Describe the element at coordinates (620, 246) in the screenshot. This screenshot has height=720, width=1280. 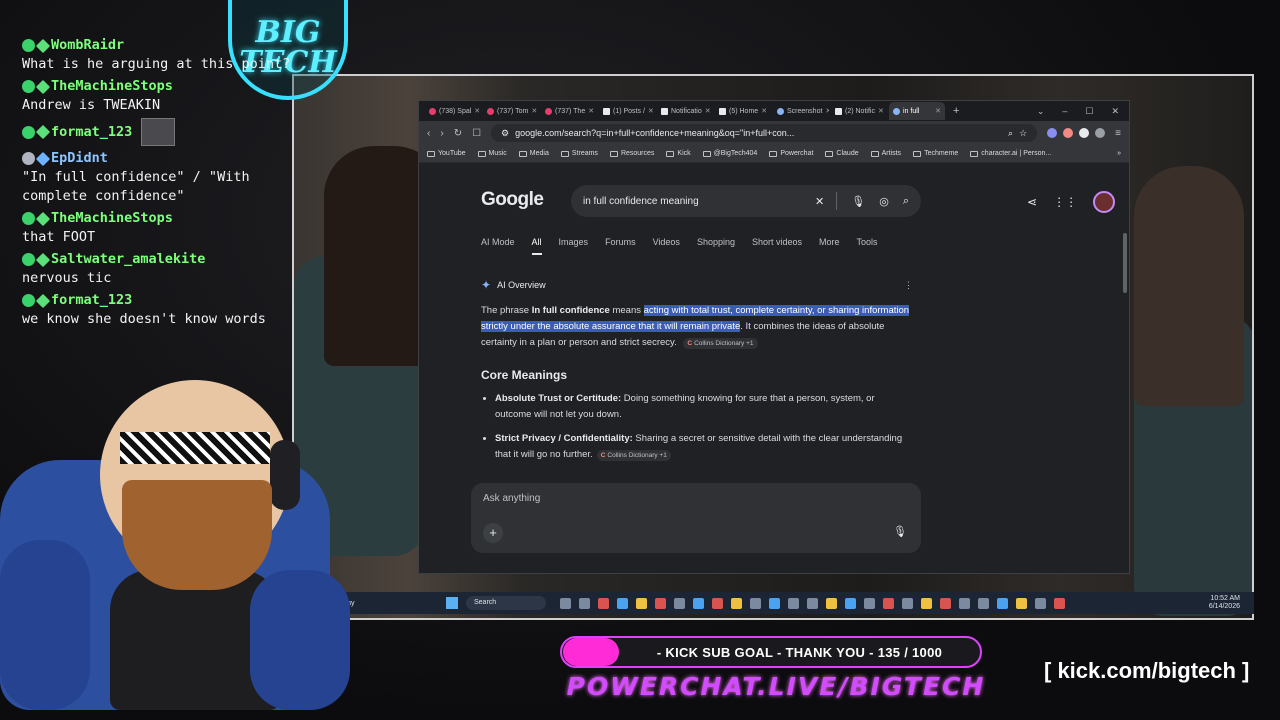
I see `tab-forums: Forums` at that location.